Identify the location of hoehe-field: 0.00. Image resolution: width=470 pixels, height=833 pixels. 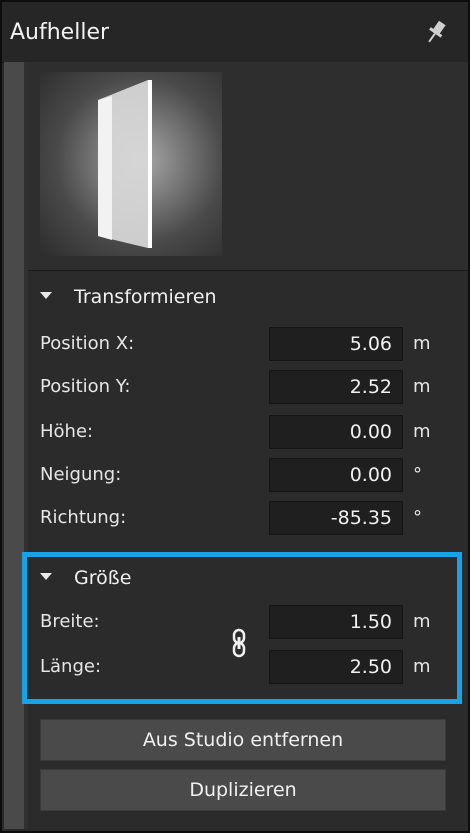
(336, 432).